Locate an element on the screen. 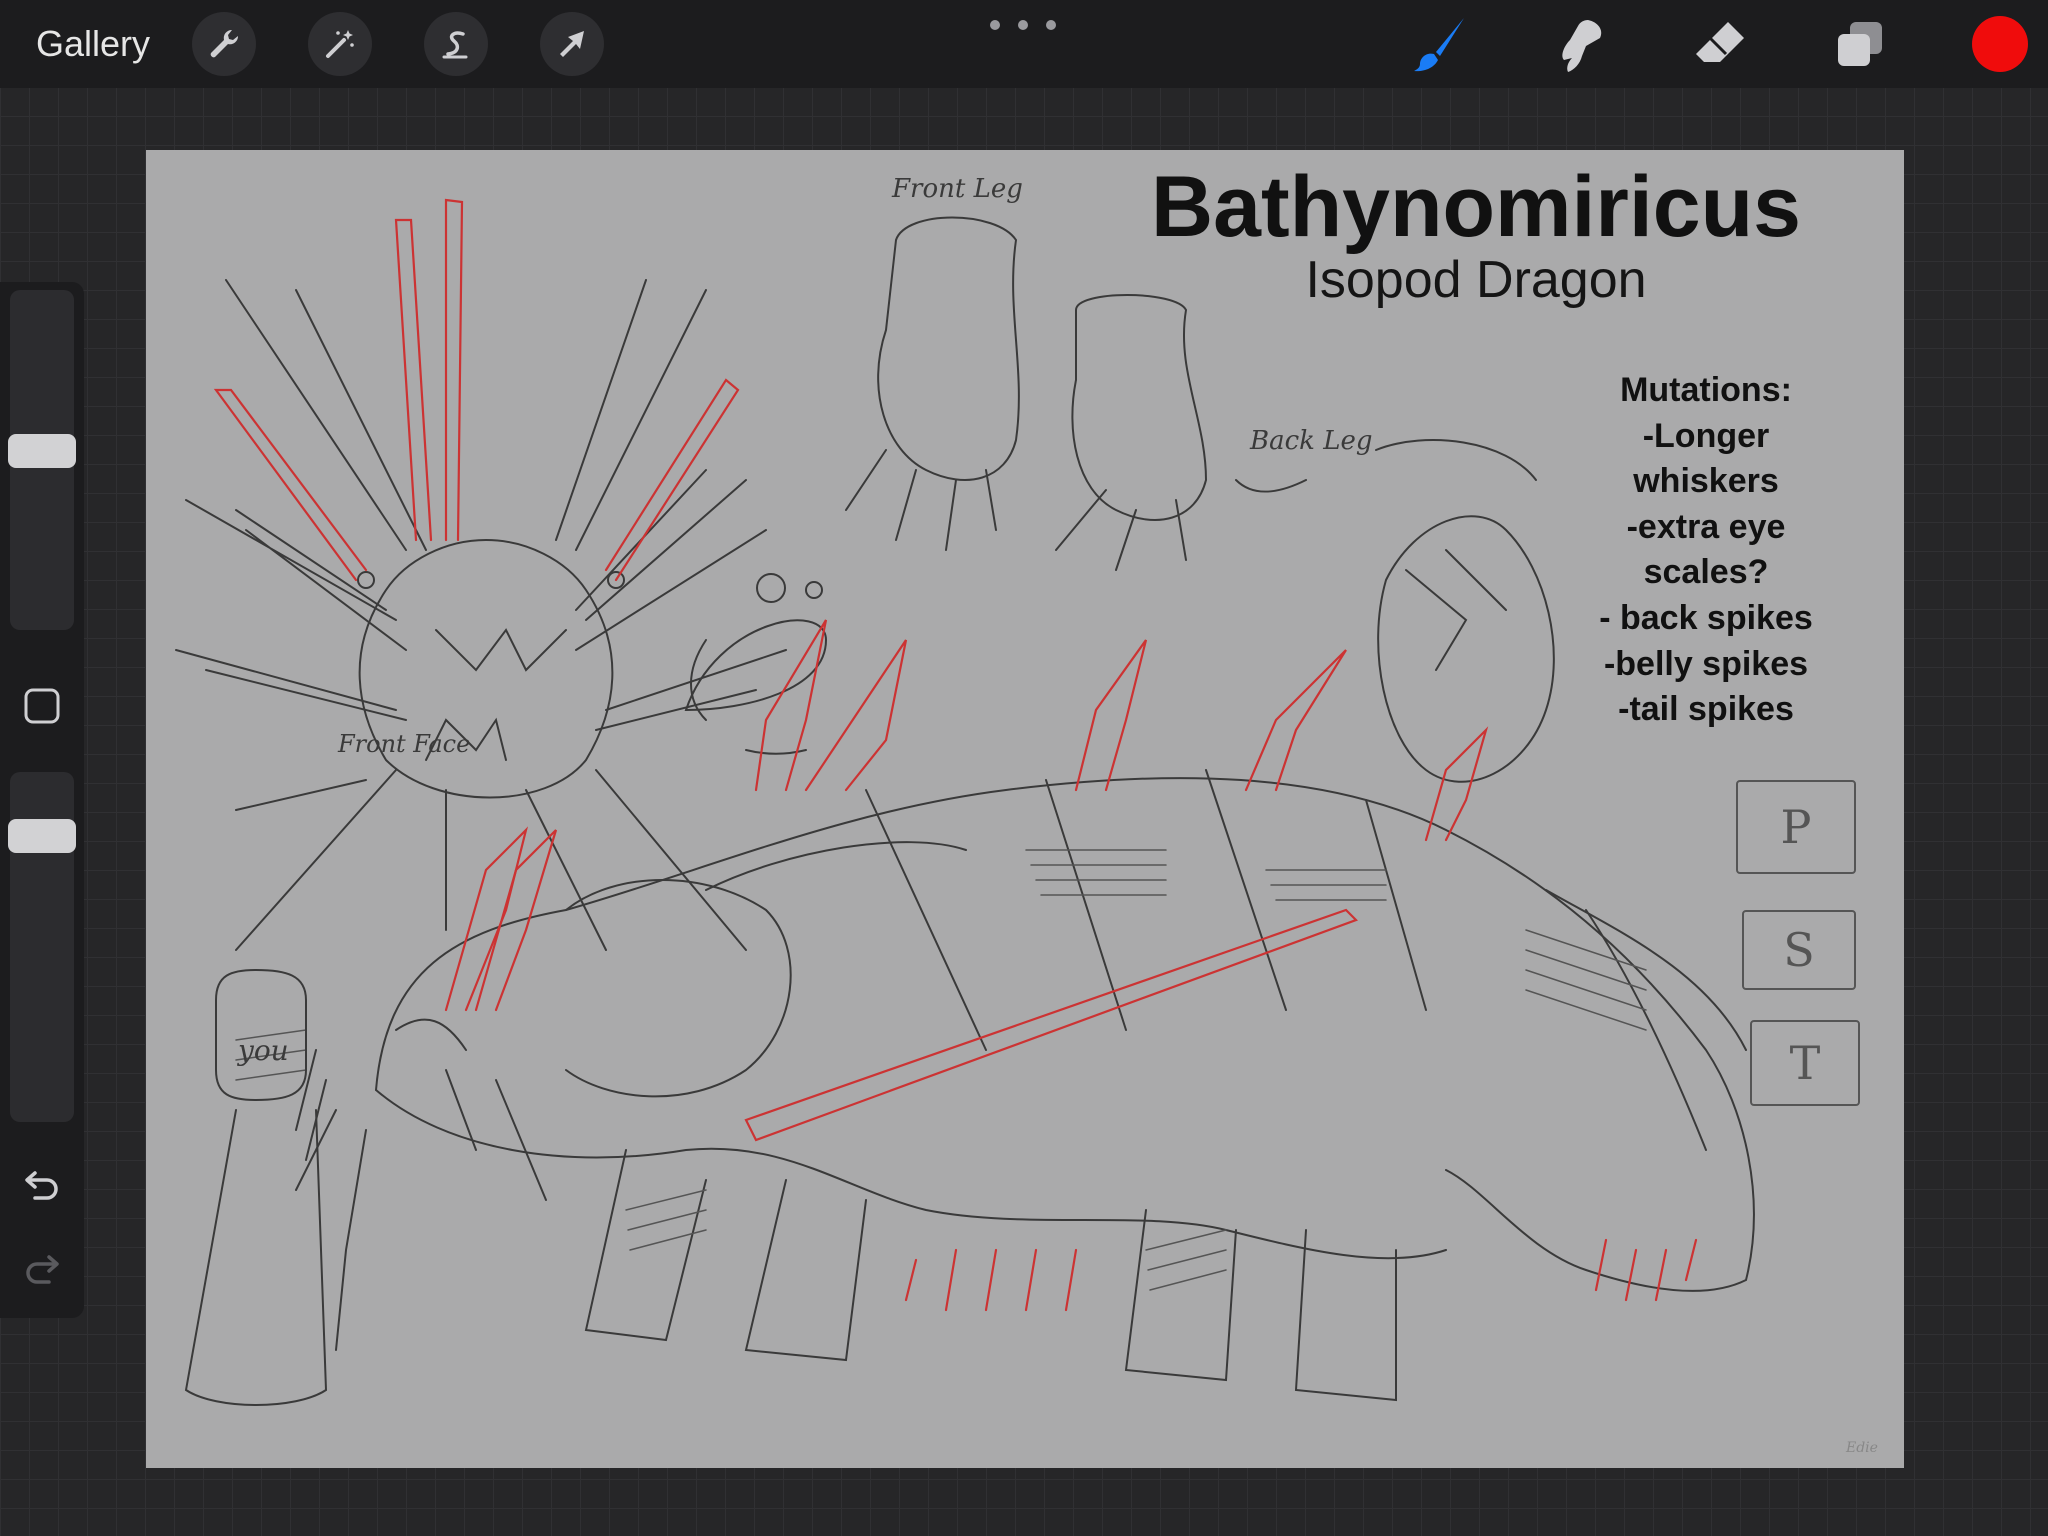 The height and width of the screenshot is (1536, 2048). front-face-label: Front Face is located at coordinates (404, 744).